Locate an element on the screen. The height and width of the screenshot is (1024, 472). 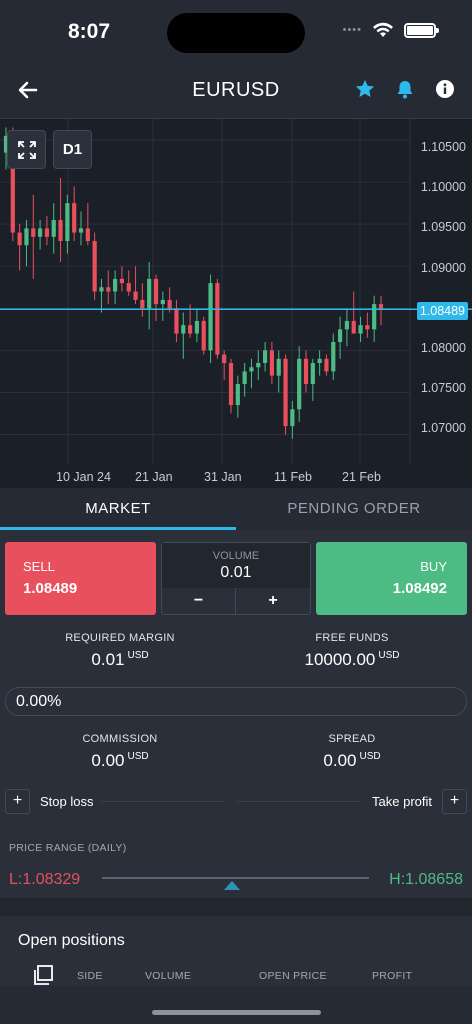
status-icons: •••• is located at coordinates (390, 30).